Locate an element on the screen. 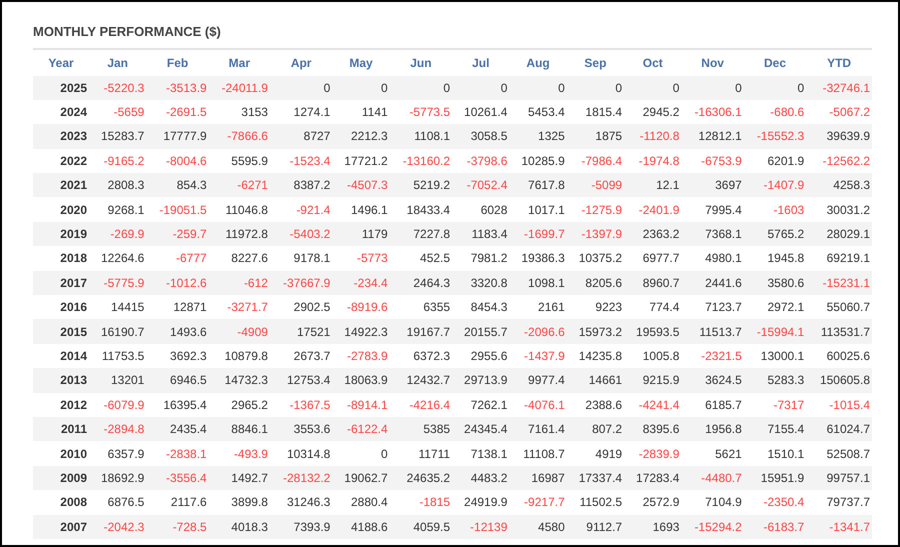 This screenshot has height=547, width=900. value-cell: 14661 is located at coordinates (605, 380).